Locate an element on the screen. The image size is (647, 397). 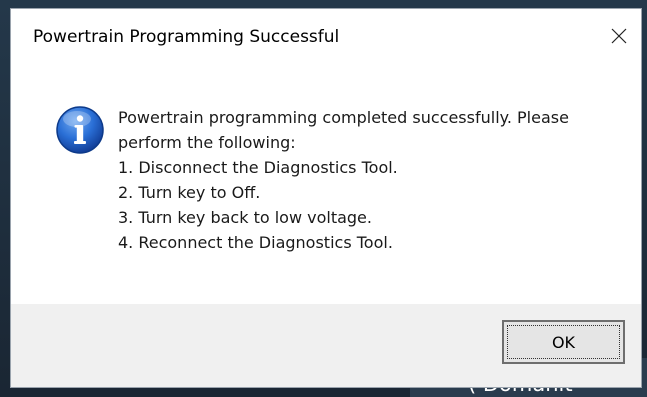
dialog-title: Powertrain Programming Successful is located at coordinates (186, 37).